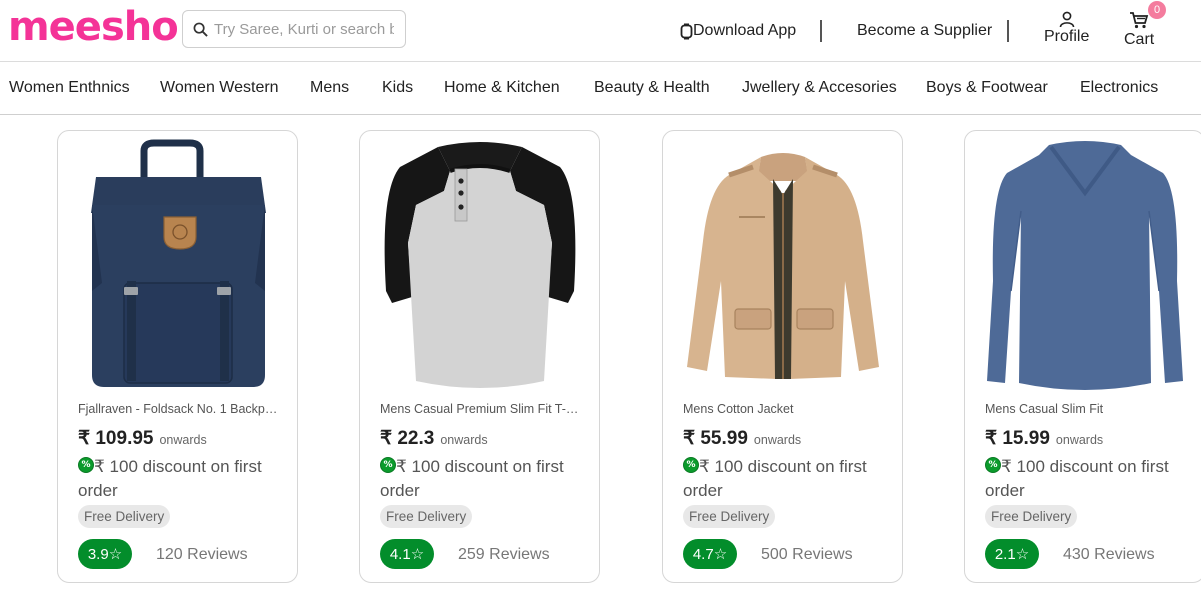 The width and height of the screenshot is (1201, 589). I want to click on search-box, so click(294, 29).